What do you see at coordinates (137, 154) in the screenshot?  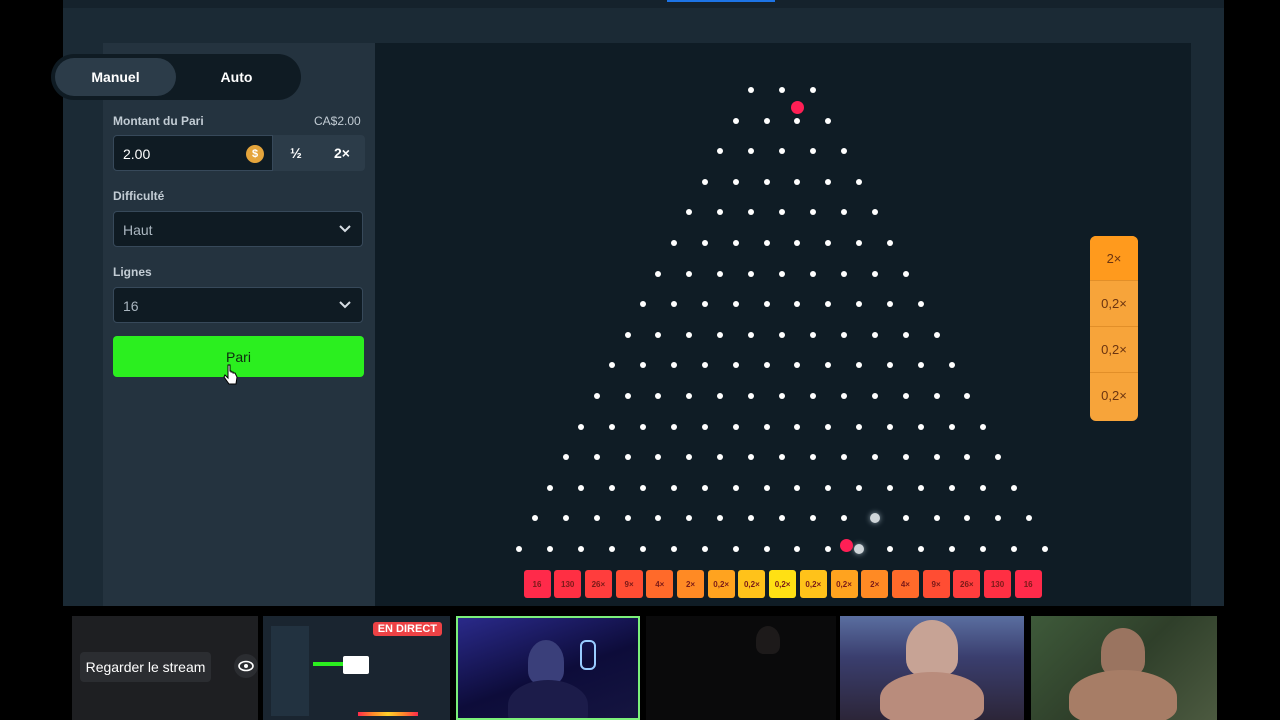 I see `bet-amount-value: 2.00` at bounding box center [137, 154].